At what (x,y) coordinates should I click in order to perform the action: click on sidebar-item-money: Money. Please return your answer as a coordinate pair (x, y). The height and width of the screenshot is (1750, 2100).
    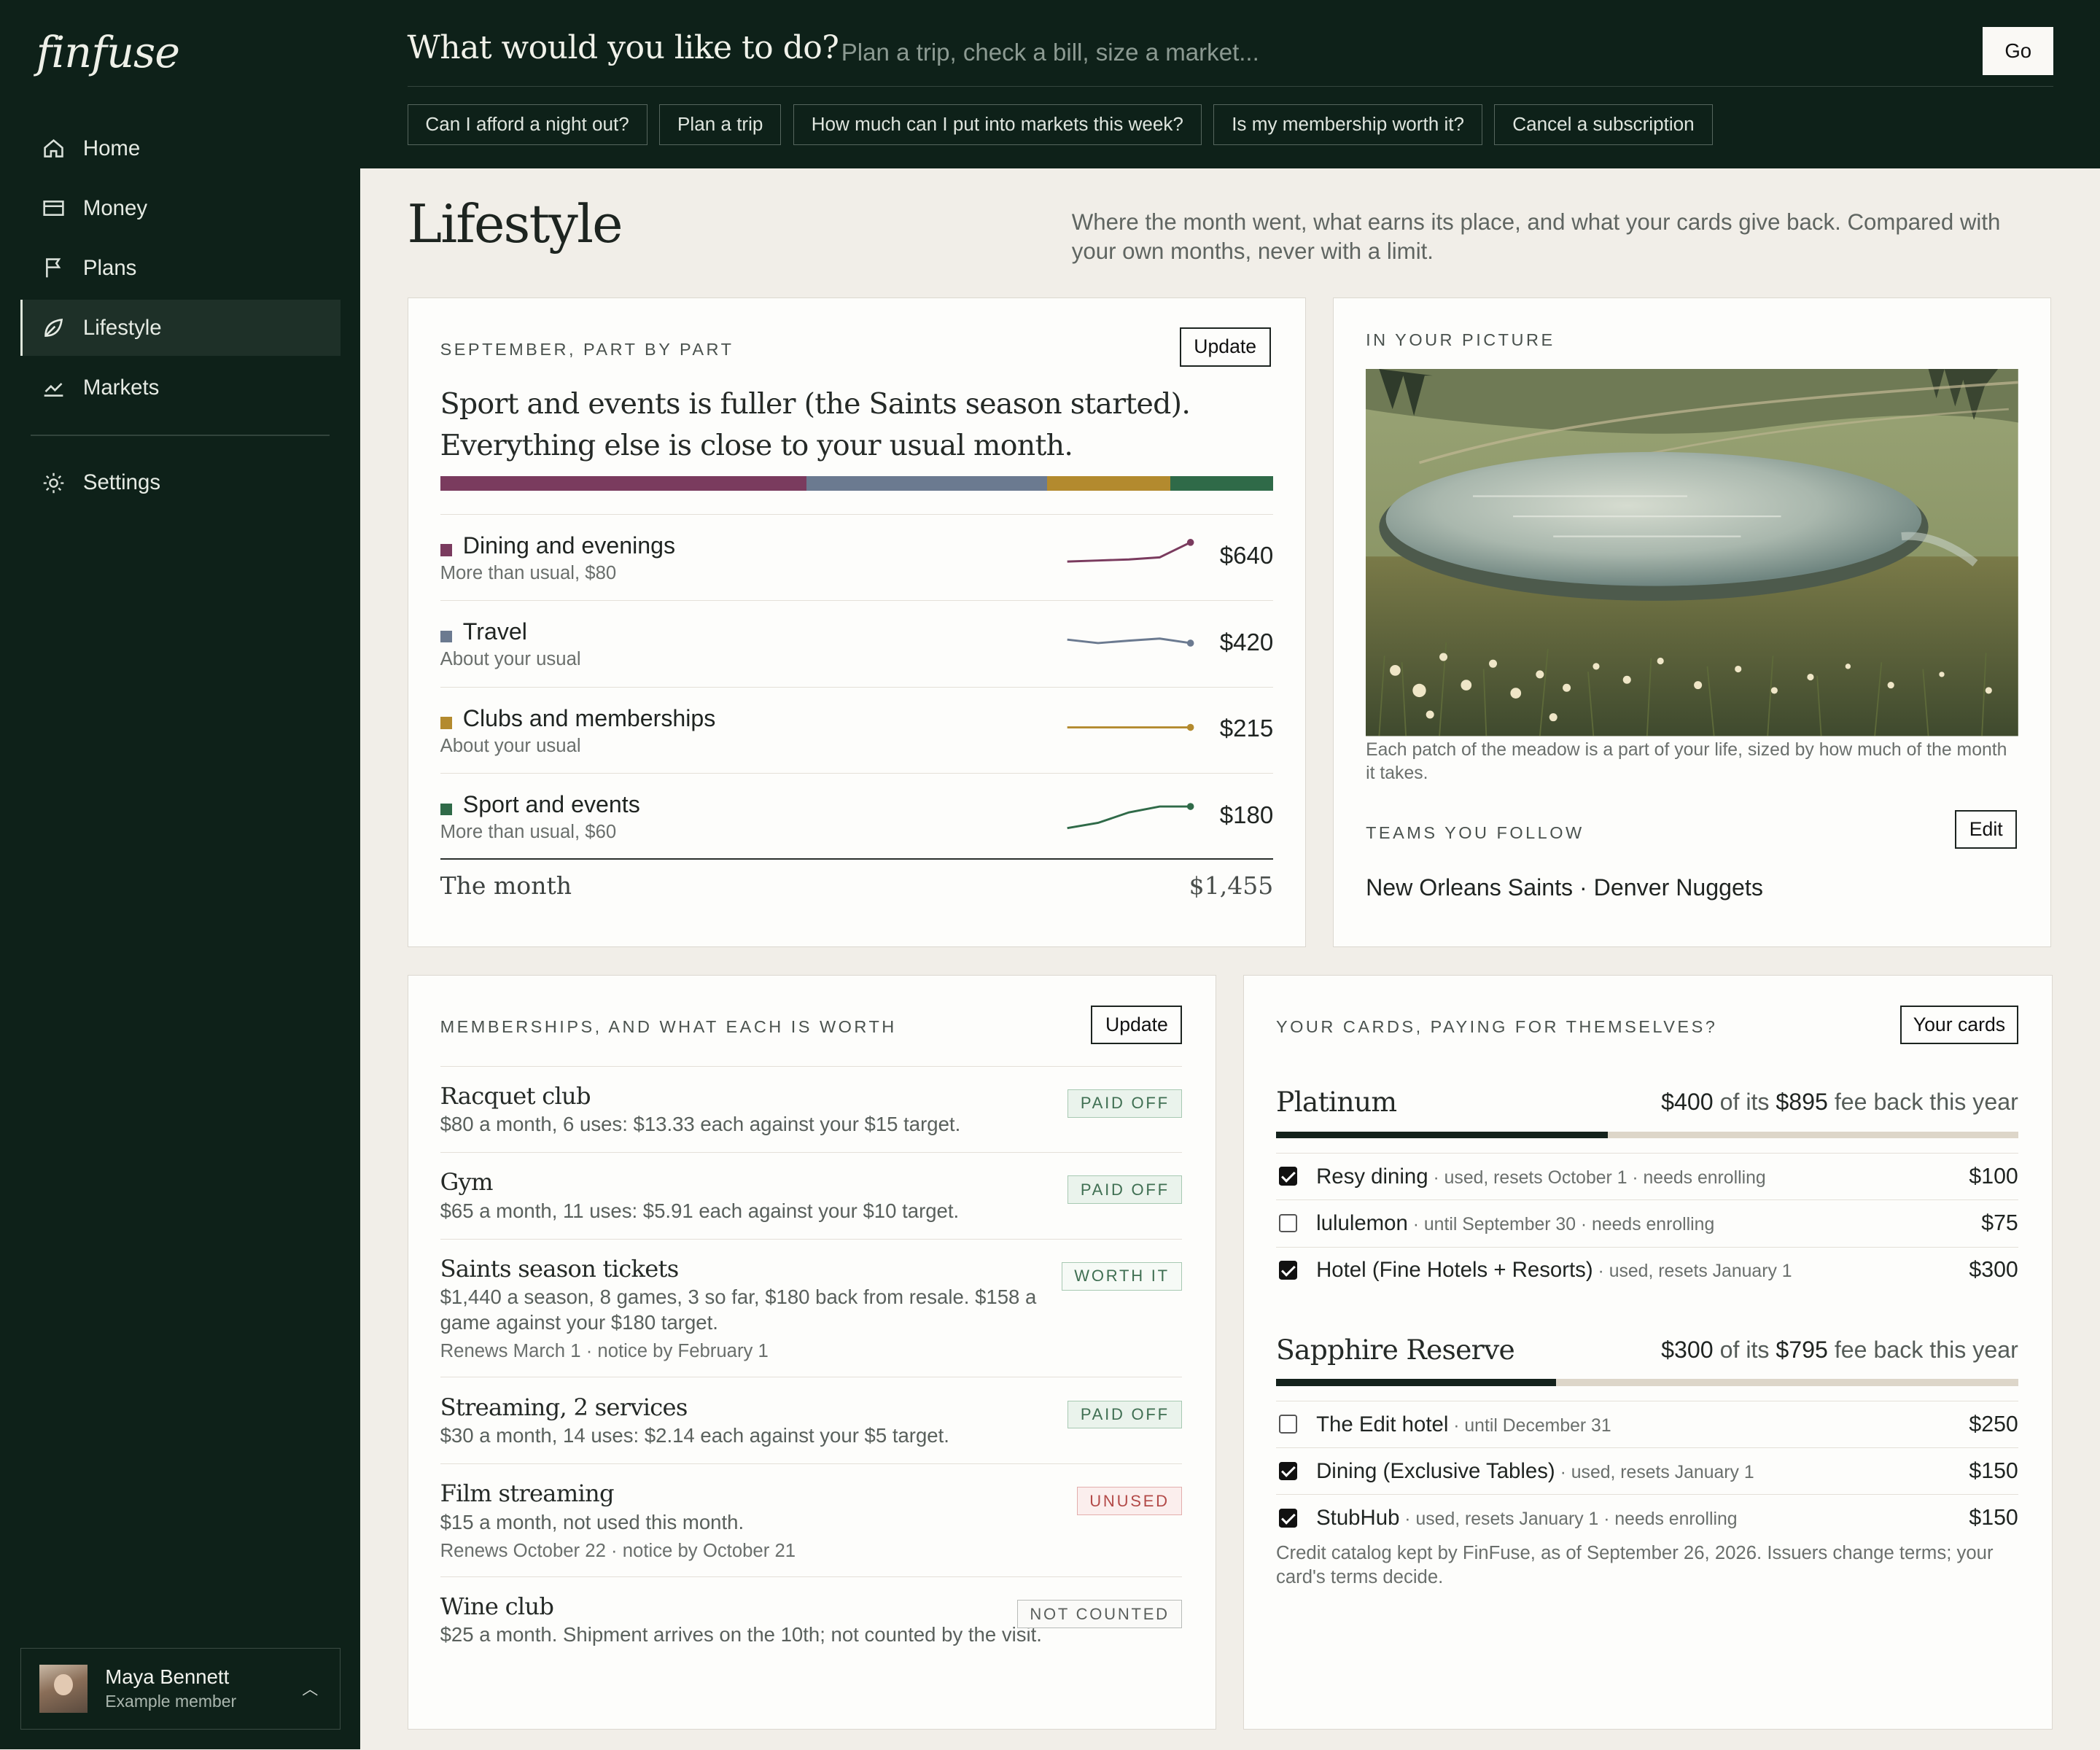
    Looking at the image, I should click on (180, 208).